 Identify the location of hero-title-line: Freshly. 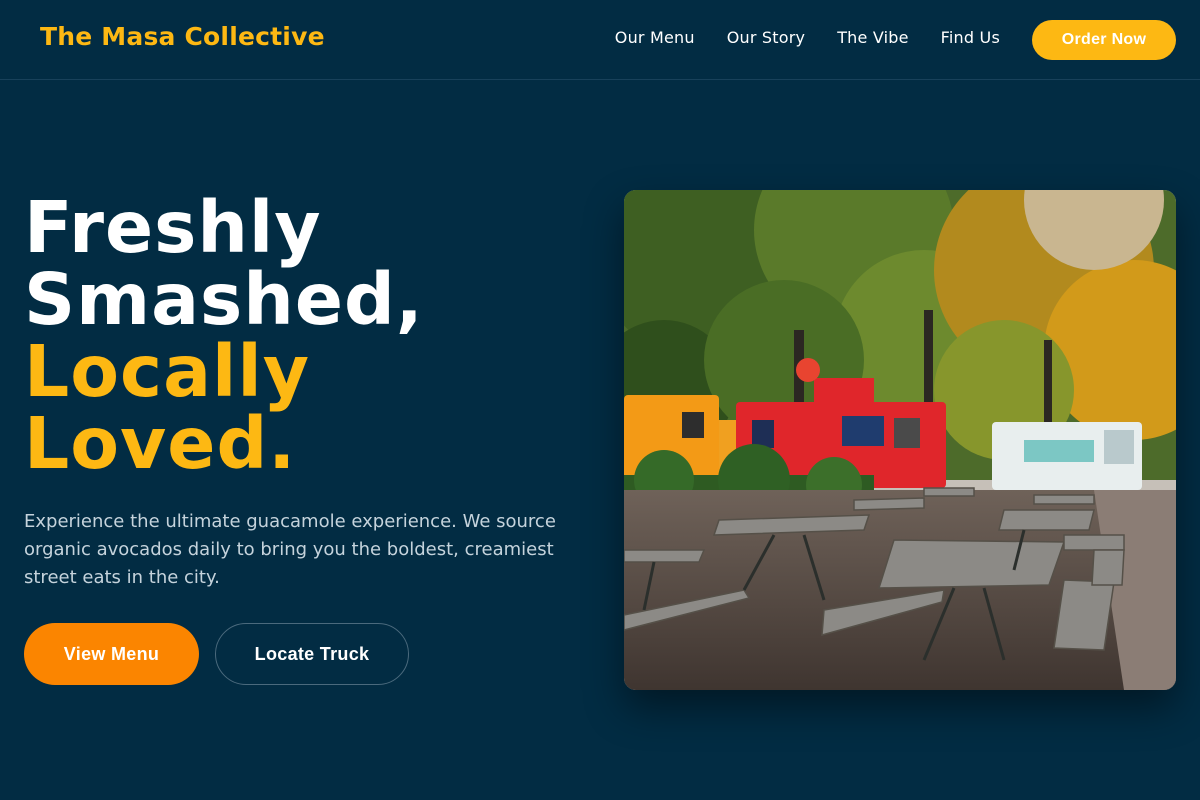
(173, 227).